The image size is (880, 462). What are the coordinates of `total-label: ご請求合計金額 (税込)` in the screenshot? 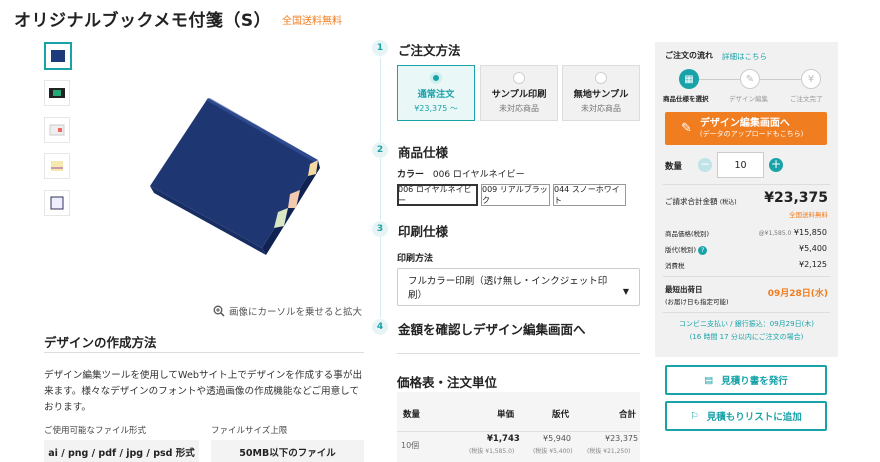 It's located at (701, 201).